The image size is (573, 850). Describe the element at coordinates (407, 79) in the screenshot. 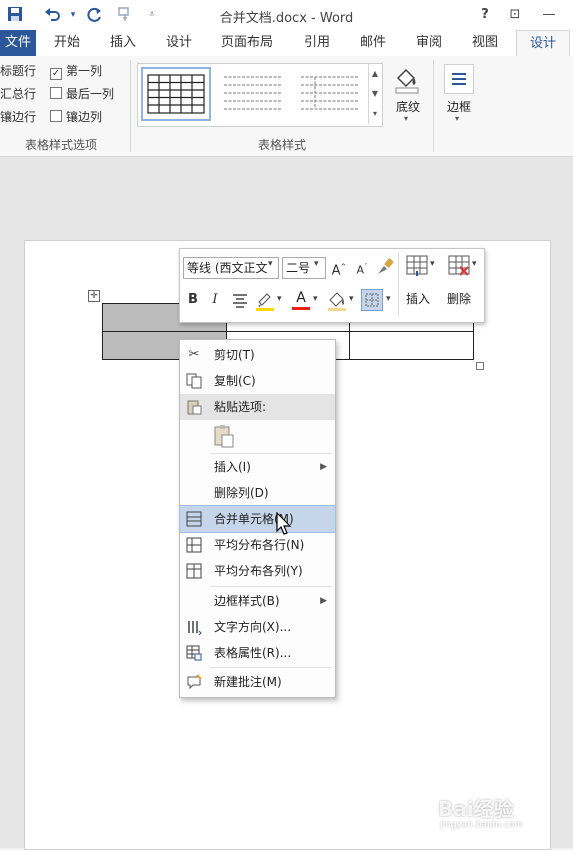

I see `shading-icon` at that location.